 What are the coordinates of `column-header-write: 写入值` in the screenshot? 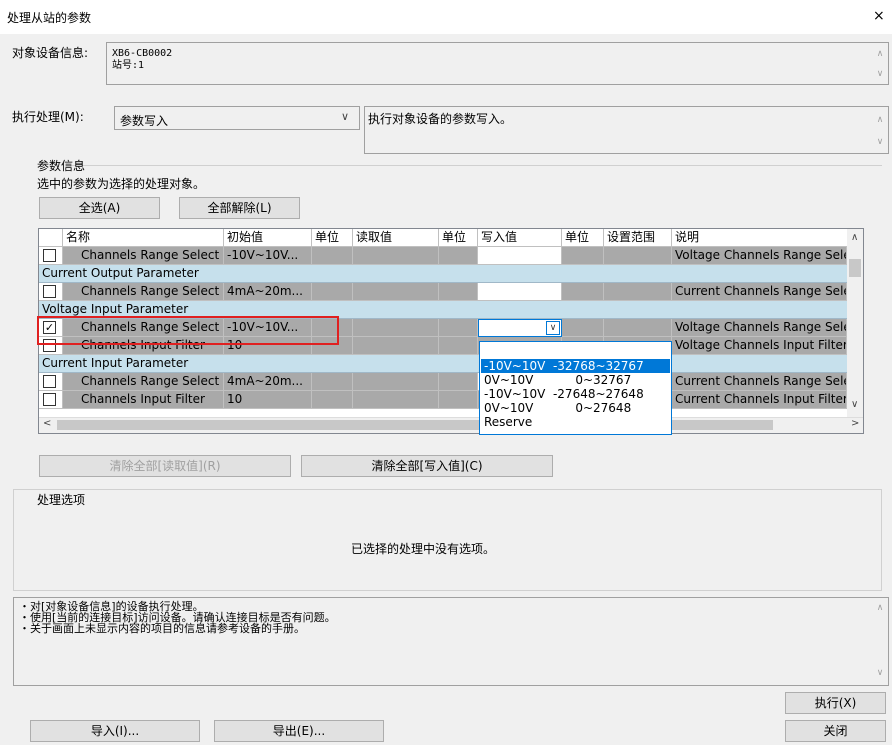 It's located at (520, 238).